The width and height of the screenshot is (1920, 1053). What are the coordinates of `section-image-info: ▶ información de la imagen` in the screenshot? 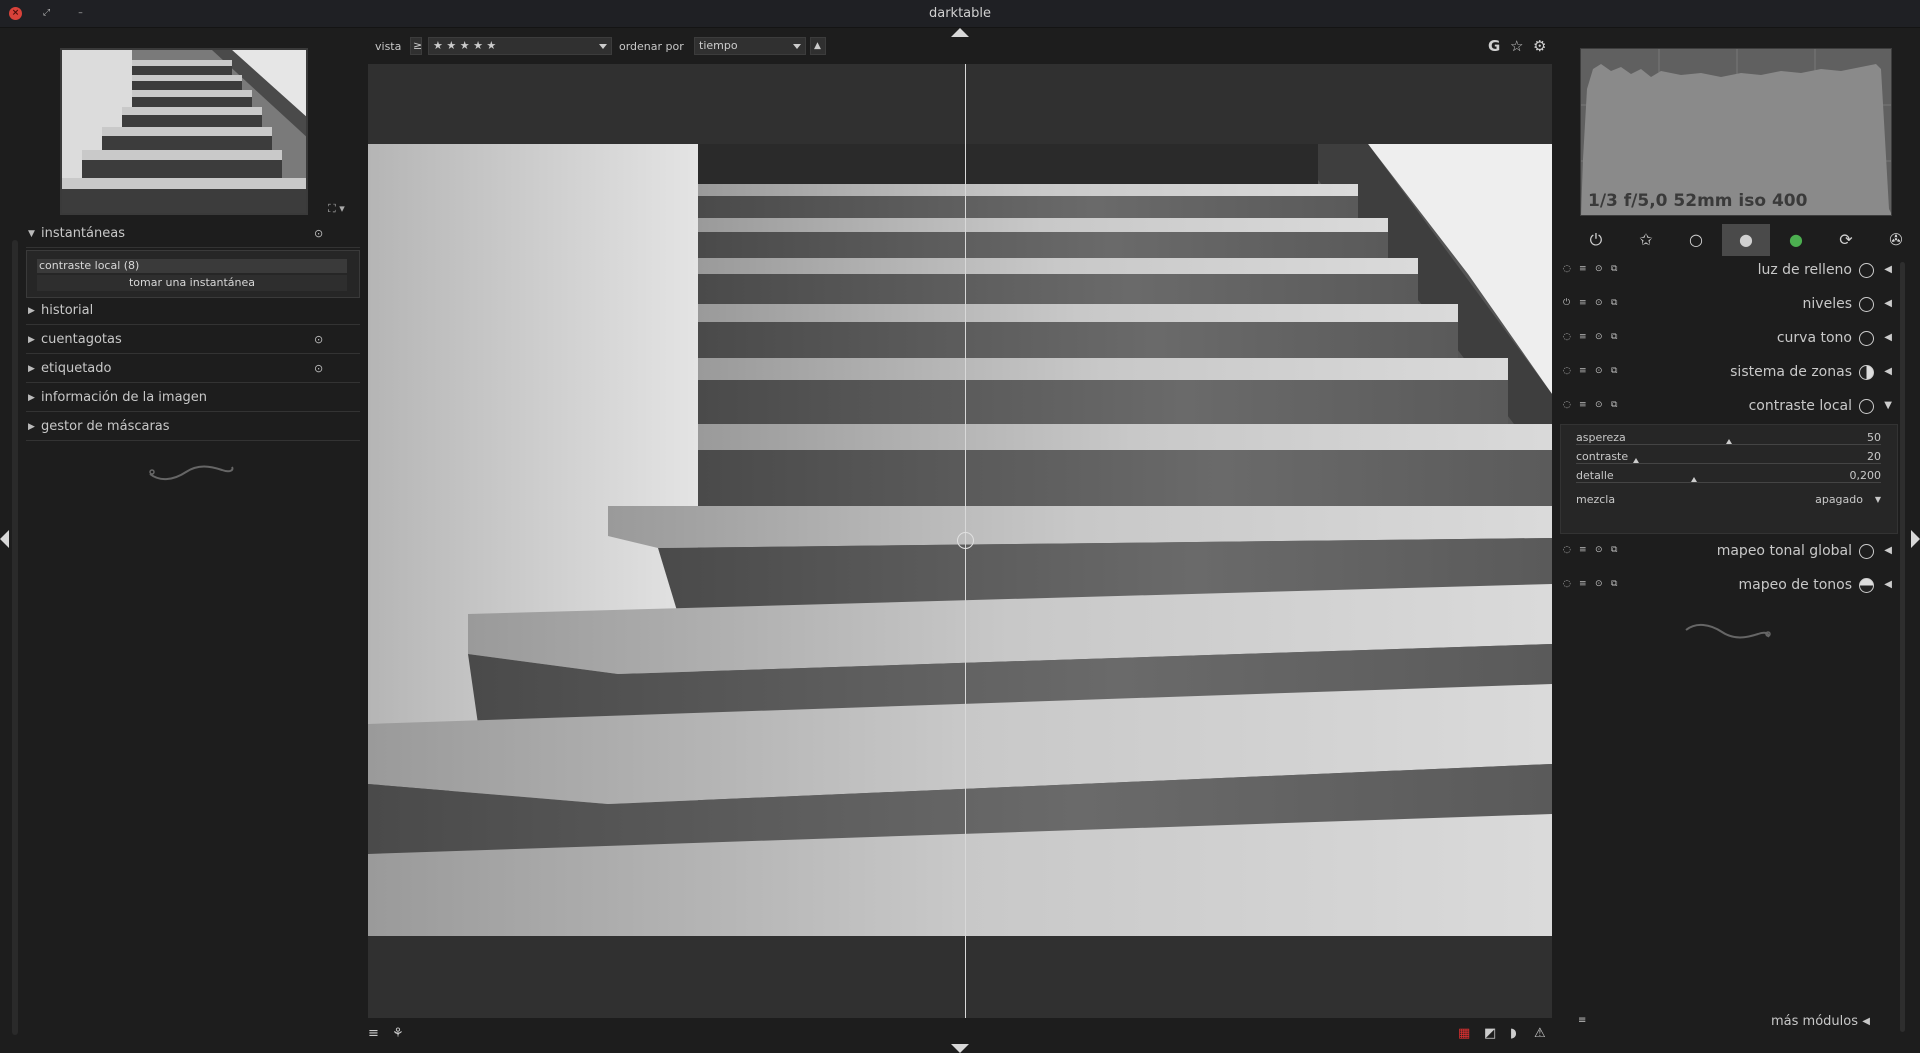 It's located at (193, 398).